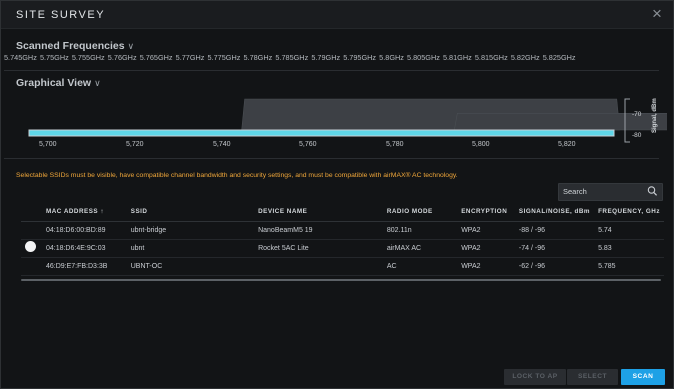  I want to click on x-tick-label: 5,700, so click(48, 144).